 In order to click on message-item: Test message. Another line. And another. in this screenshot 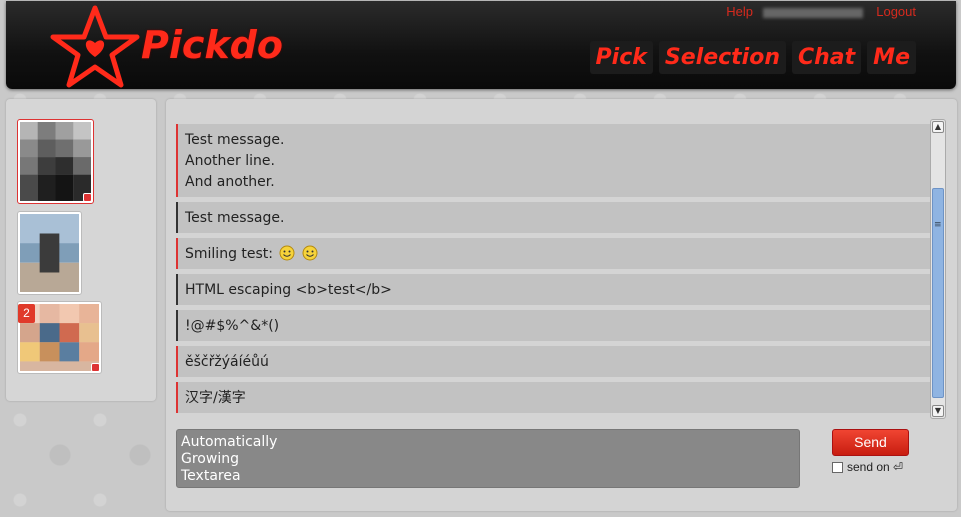, I will do `click(554, 160)`.